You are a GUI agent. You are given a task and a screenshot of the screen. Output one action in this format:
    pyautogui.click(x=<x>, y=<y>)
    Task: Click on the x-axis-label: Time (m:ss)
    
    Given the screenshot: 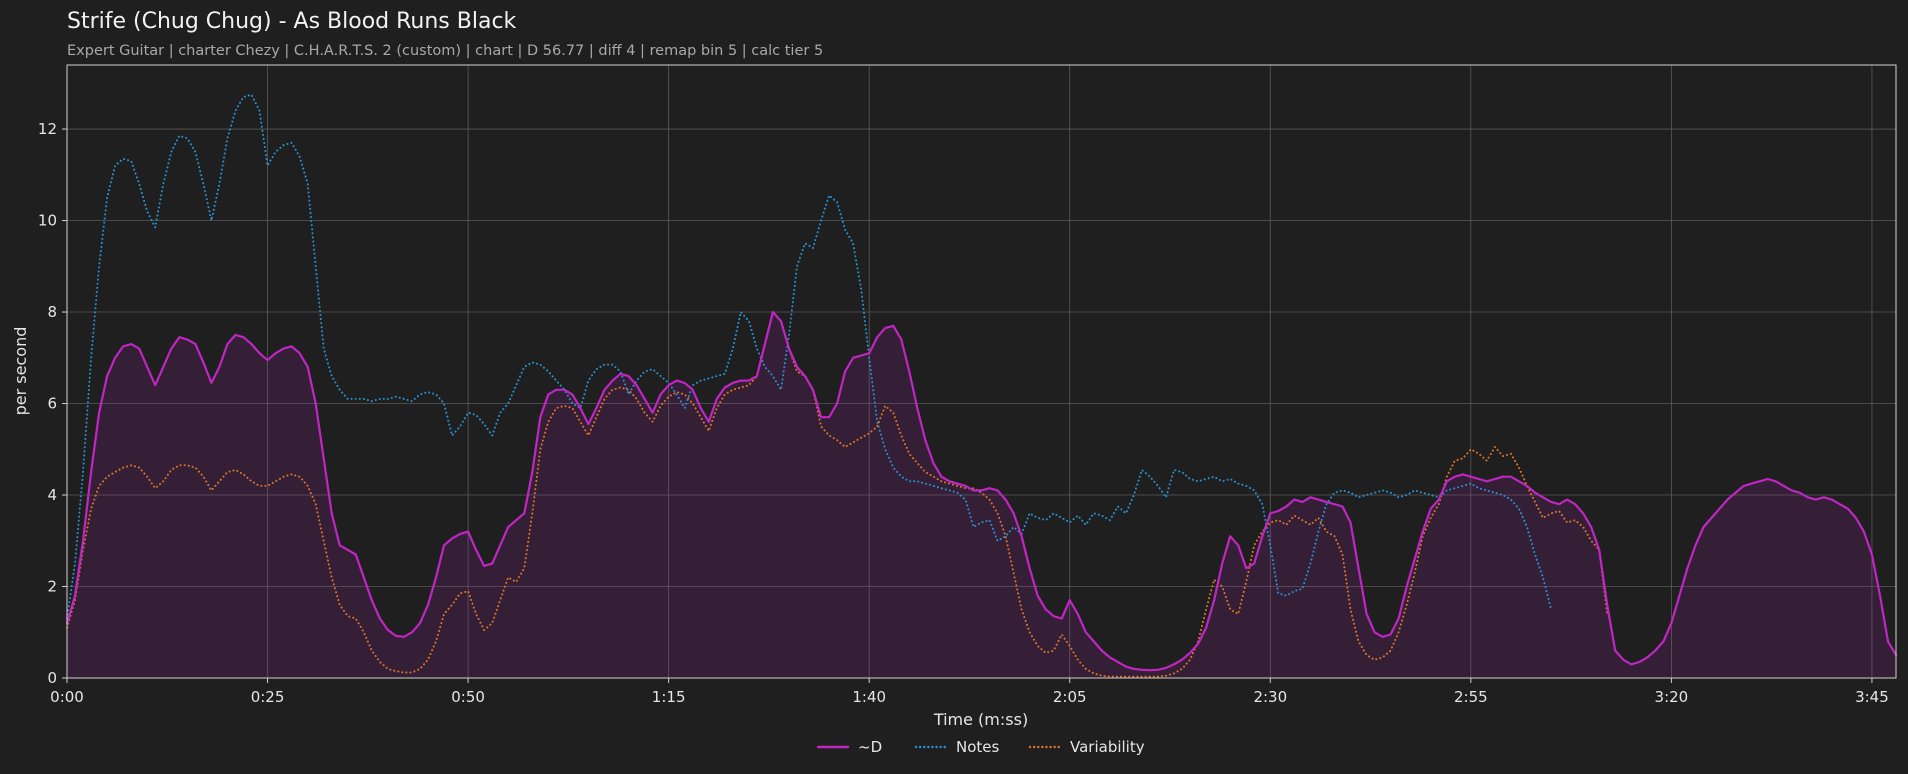 What is the action you would take?
    pyautogui.click(x=980, y=719)
    